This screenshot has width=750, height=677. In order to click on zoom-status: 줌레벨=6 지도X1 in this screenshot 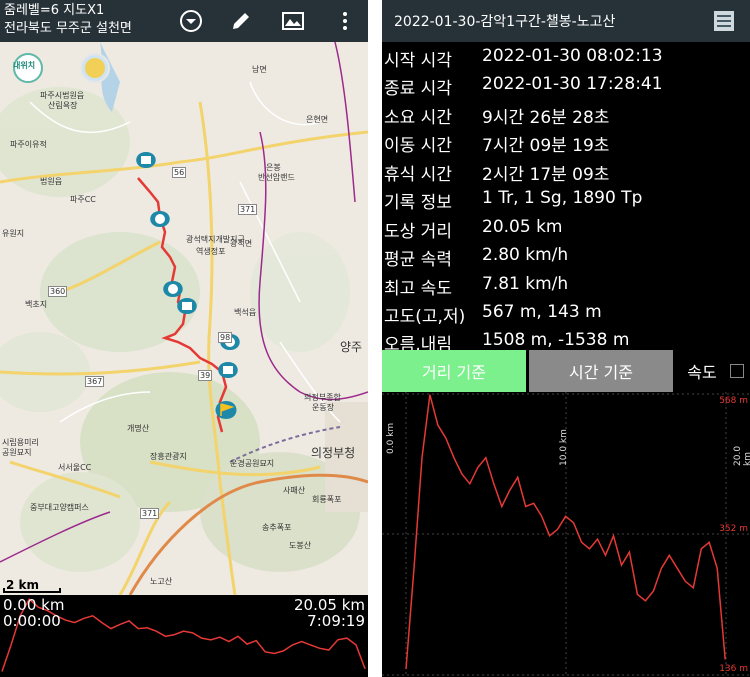, I will do `click(54, 10)`.